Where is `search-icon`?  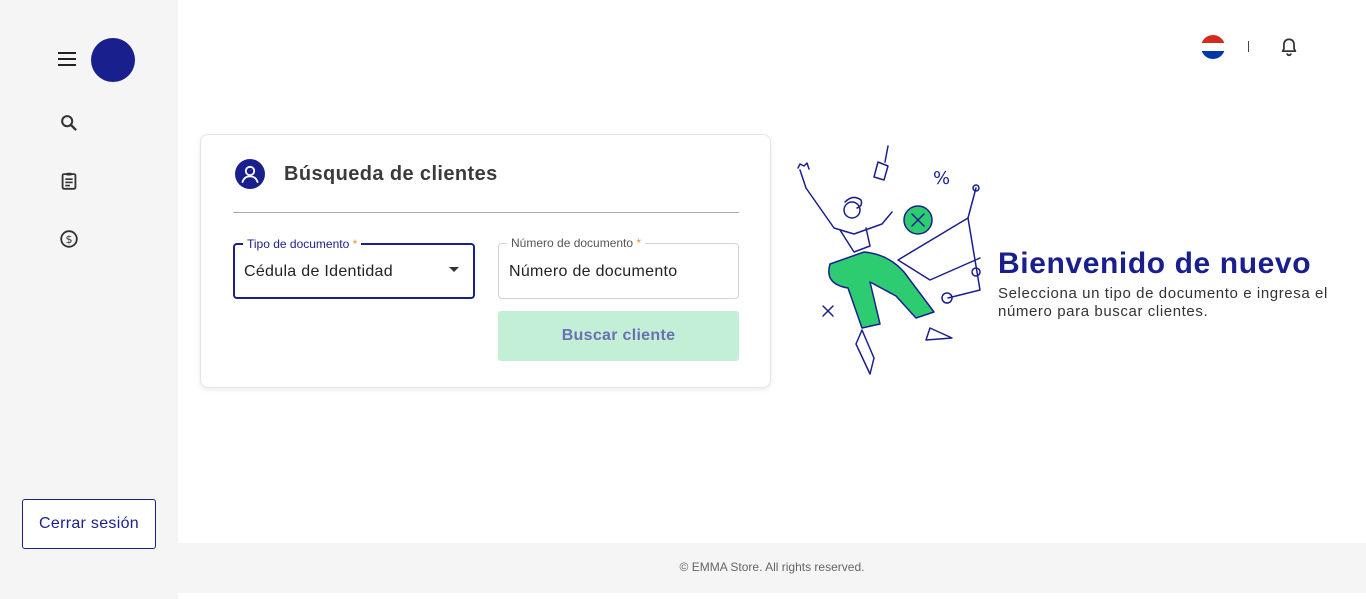
search-icon is located at coordinates (69, 123).